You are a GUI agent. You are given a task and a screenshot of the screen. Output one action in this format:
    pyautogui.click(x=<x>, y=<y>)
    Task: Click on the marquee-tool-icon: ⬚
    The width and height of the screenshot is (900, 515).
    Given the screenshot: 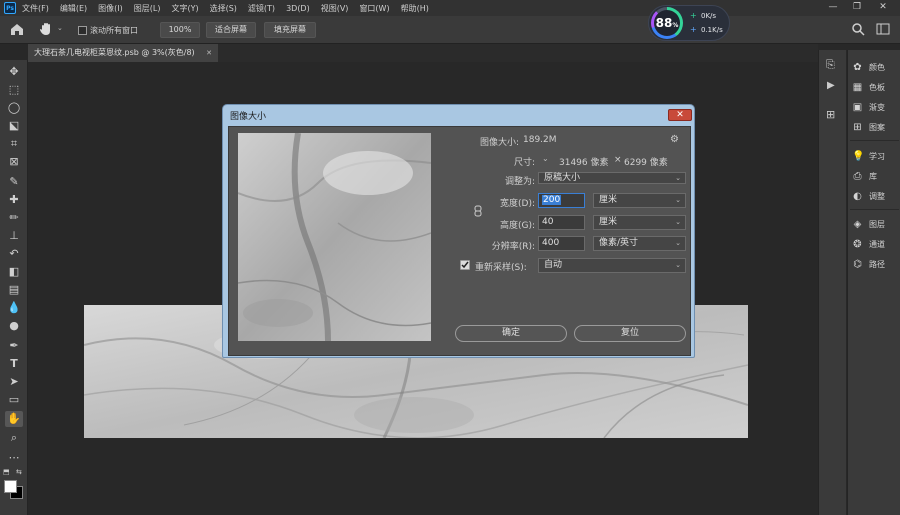 What is the action you would take?
    pyautogui.click(x=14, y=90)
    